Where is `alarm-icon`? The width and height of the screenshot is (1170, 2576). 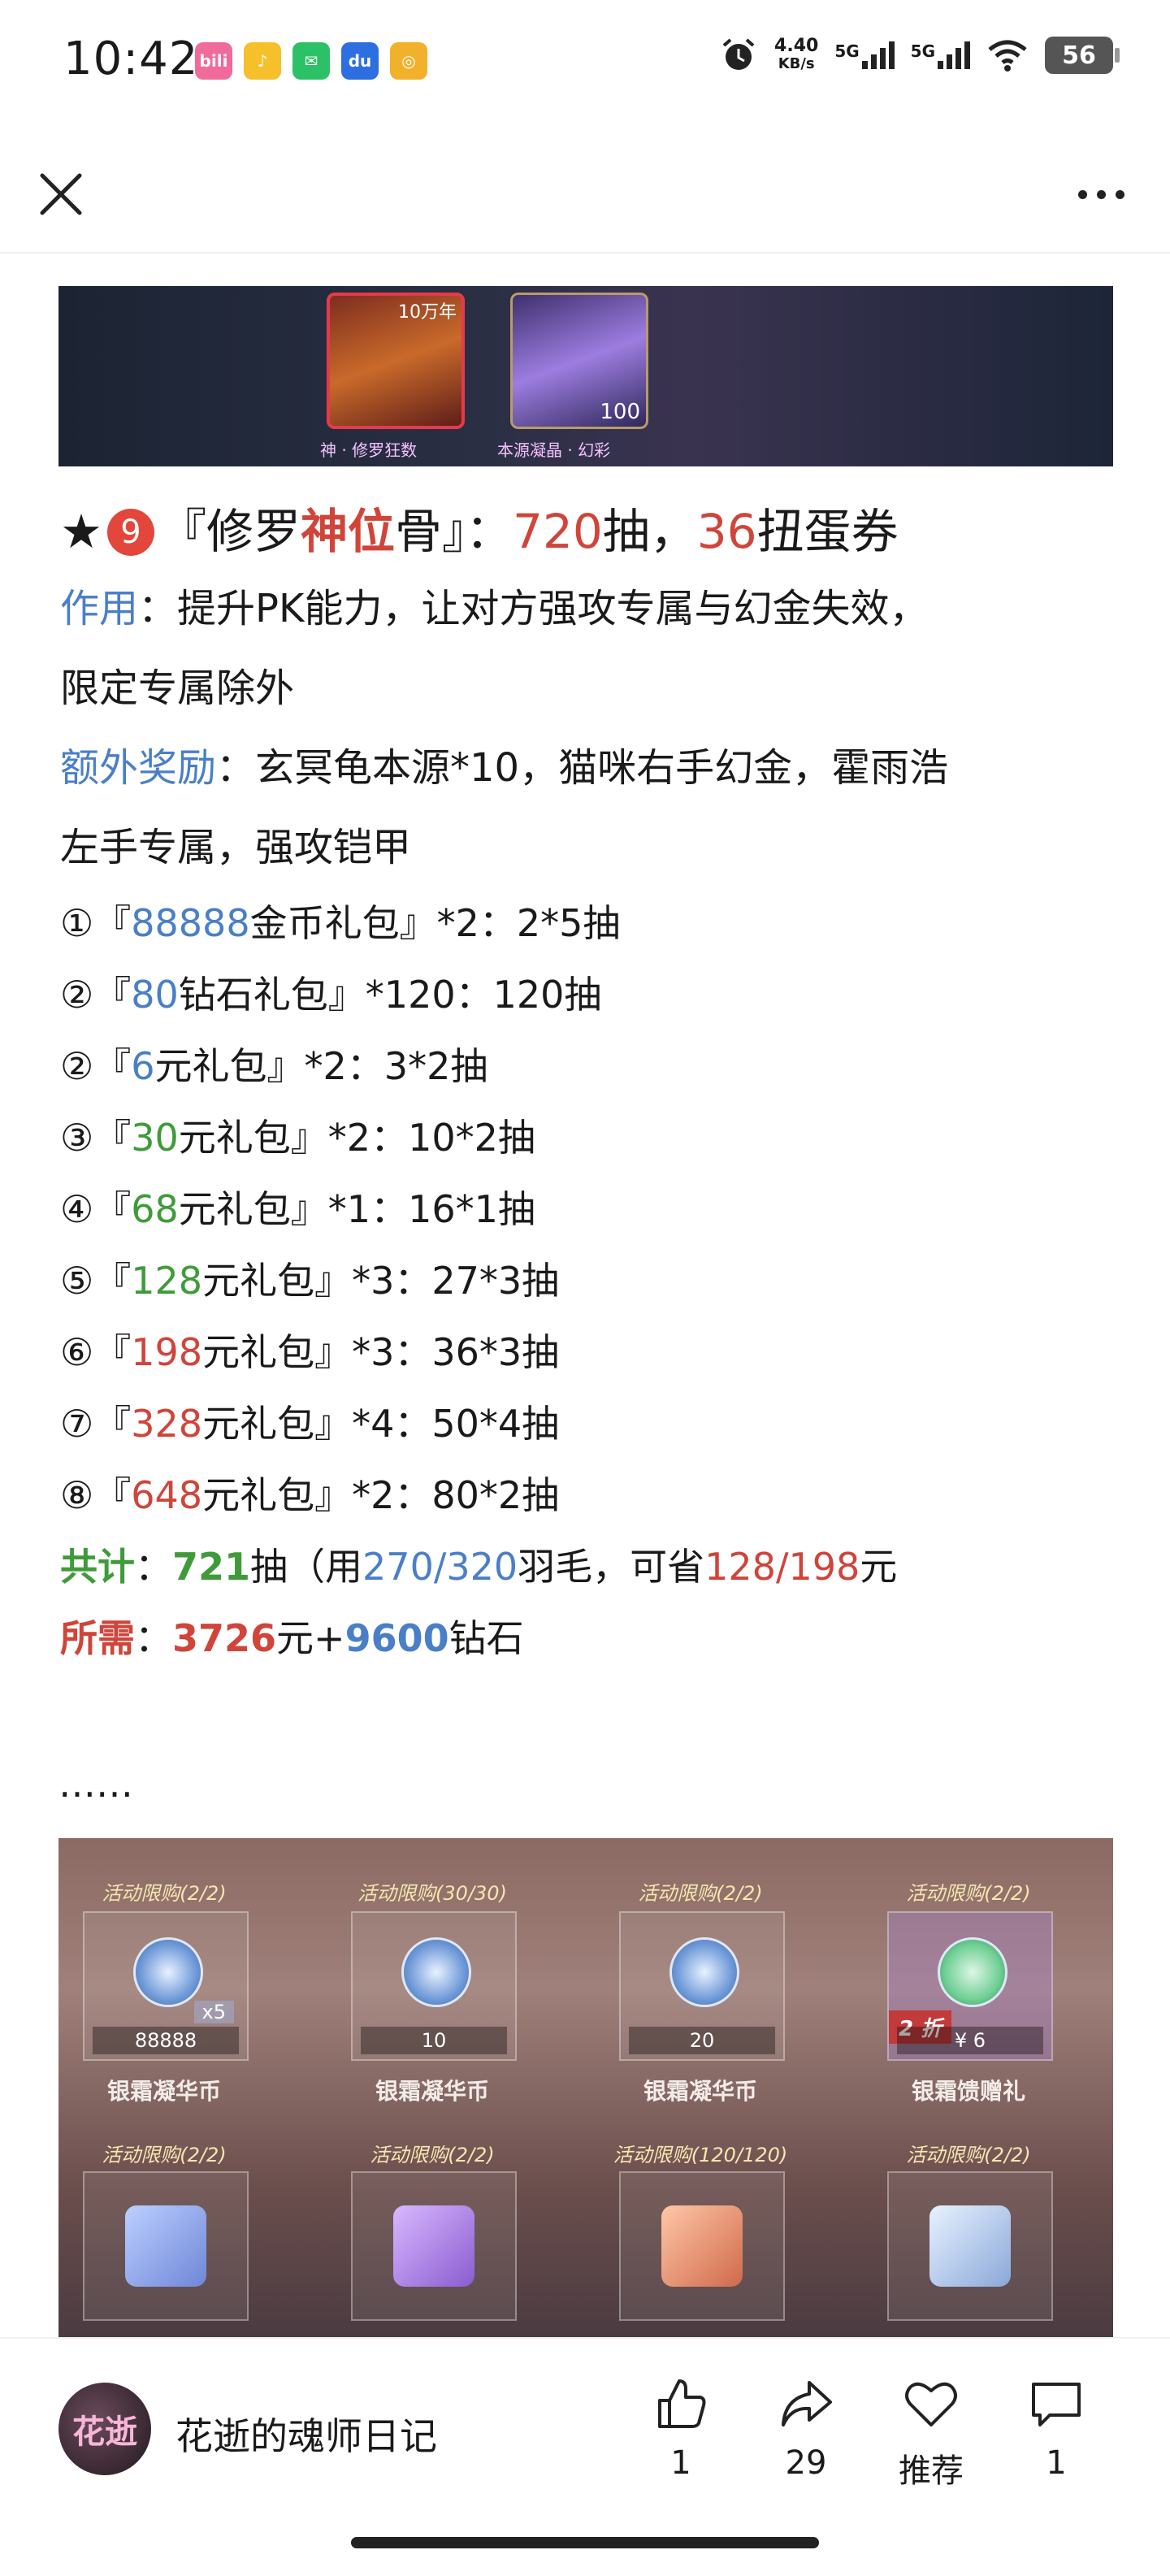 alarm-icon is located at coordinates (739, 54).